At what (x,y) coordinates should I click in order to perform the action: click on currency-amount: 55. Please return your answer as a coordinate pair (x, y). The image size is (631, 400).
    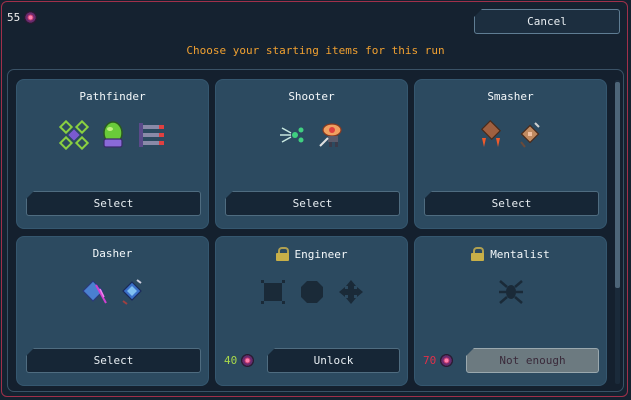
    Looking at the image, I should click on (14, 17).